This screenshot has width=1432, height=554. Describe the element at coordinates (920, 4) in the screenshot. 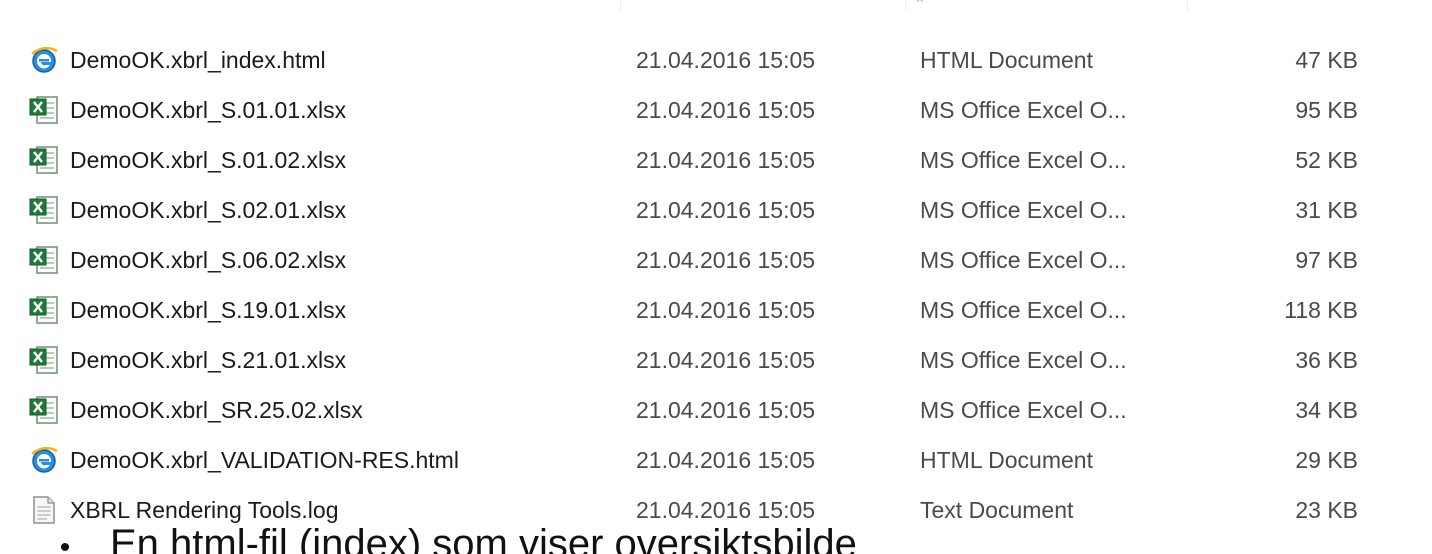

I see `sort-indicator-icon: ^` at that location.